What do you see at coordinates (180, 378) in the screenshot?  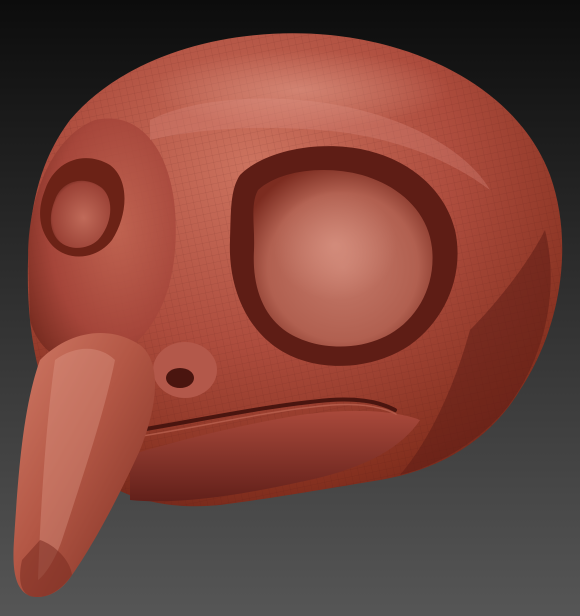 I see `nostril-hole` at bounding box center [180, 378].